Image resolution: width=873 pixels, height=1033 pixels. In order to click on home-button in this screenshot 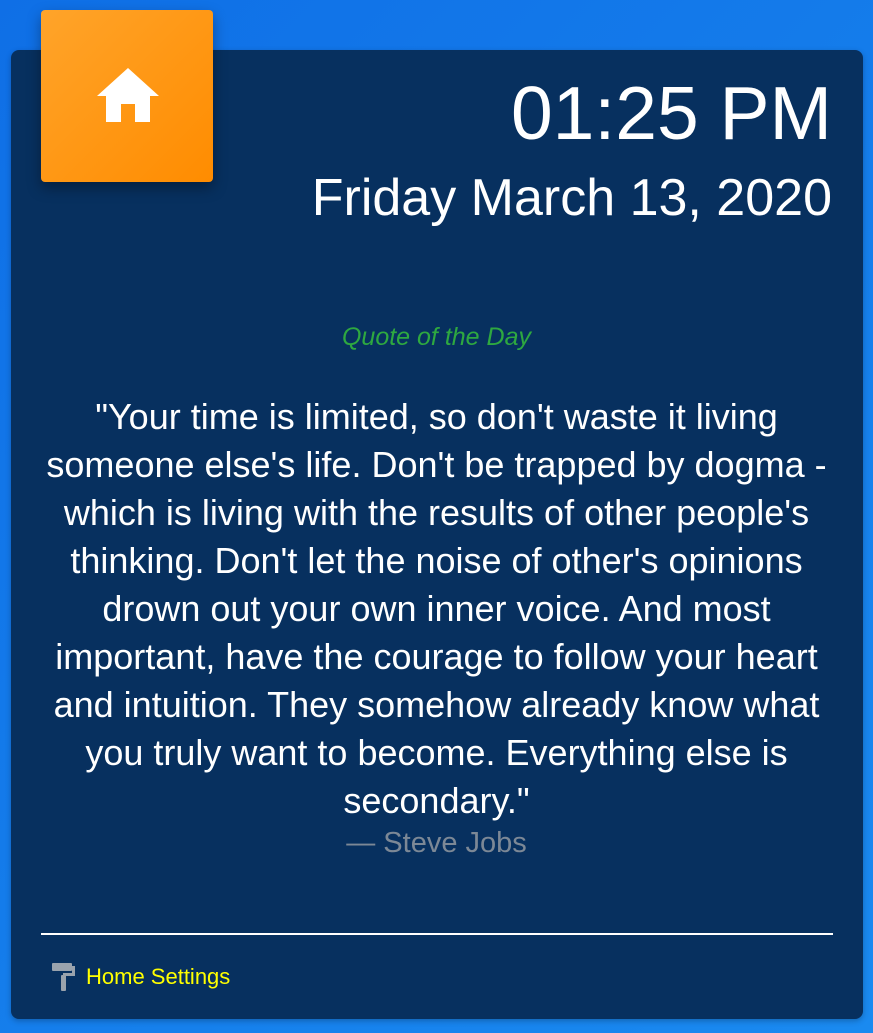, I will do `click(127, 96)`.